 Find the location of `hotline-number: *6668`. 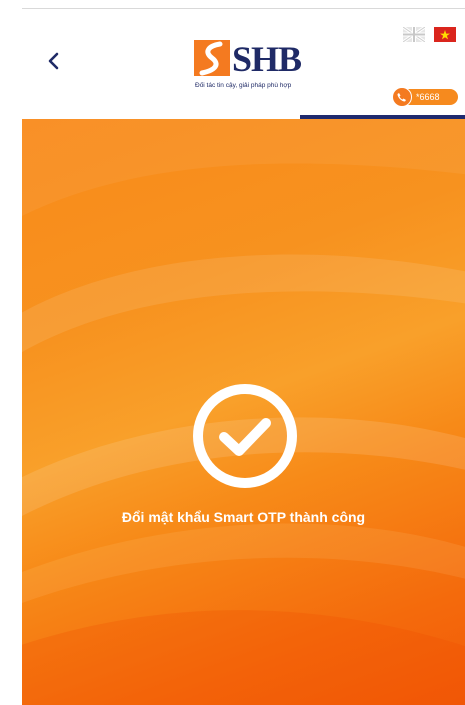

hotline-number: *6668 is located at coordinates (428, 97).